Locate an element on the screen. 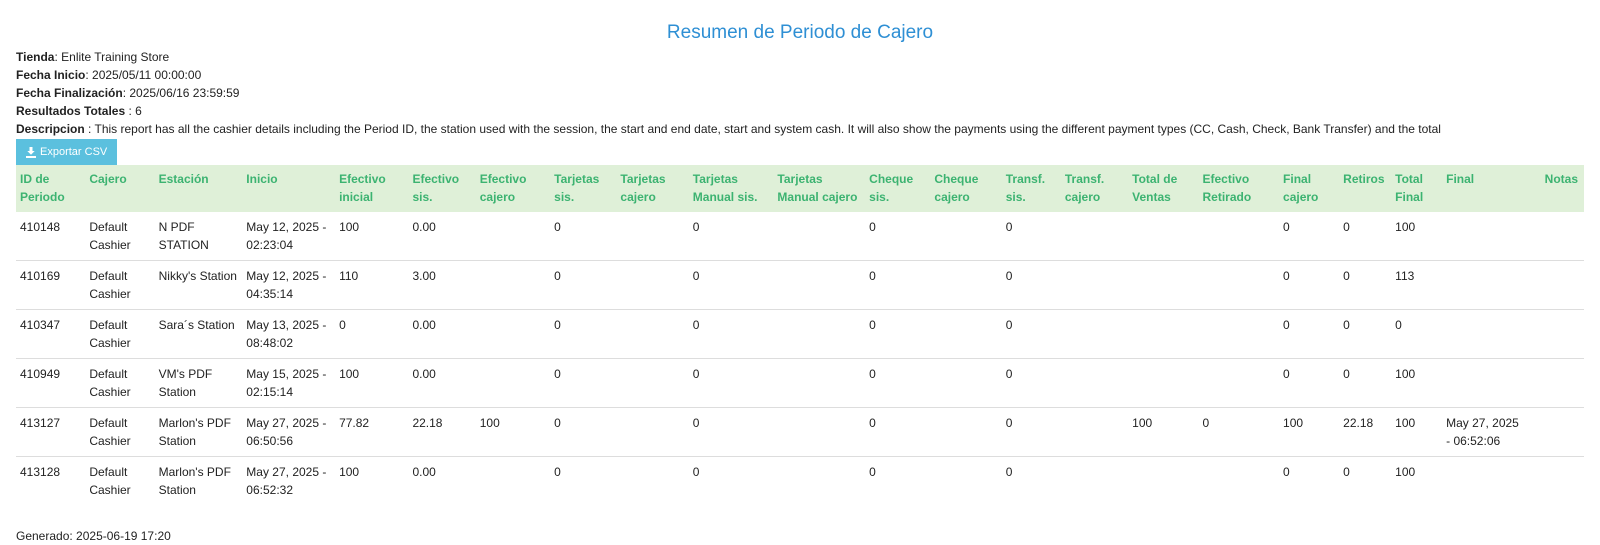 The image size is (1600, 545). col-header: Inicio is located at coordinates (288, 188).